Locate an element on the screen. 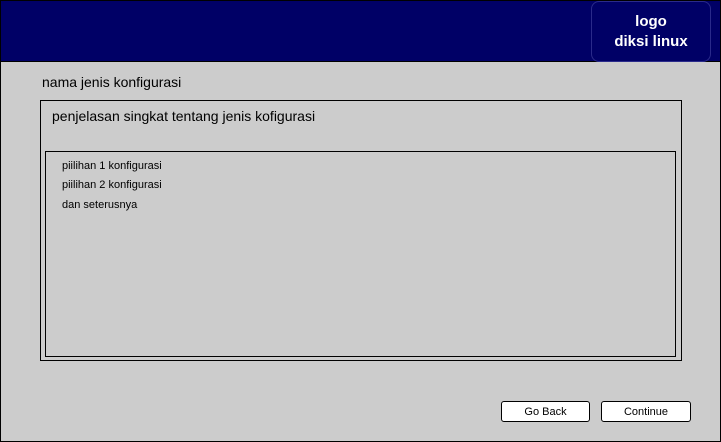  config-type-title: nama jenis konfigurasi is located at coordinates (112, 82).